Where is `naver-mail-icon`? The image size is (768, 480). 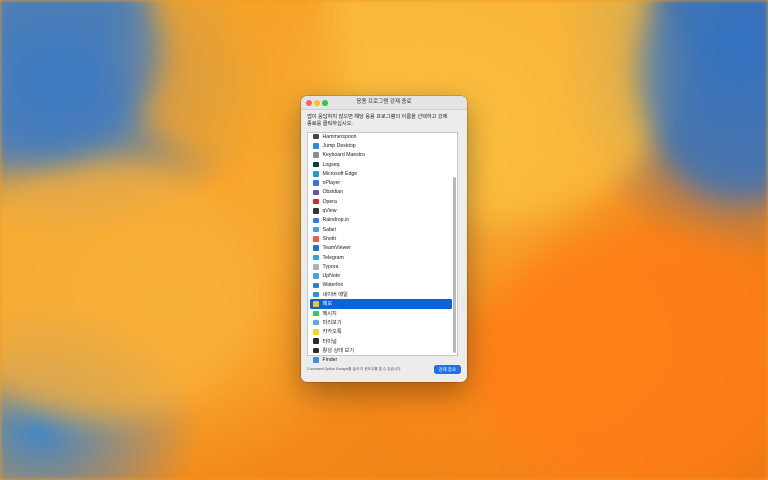 naver-mail-icon is located at coordinates (316, 294).